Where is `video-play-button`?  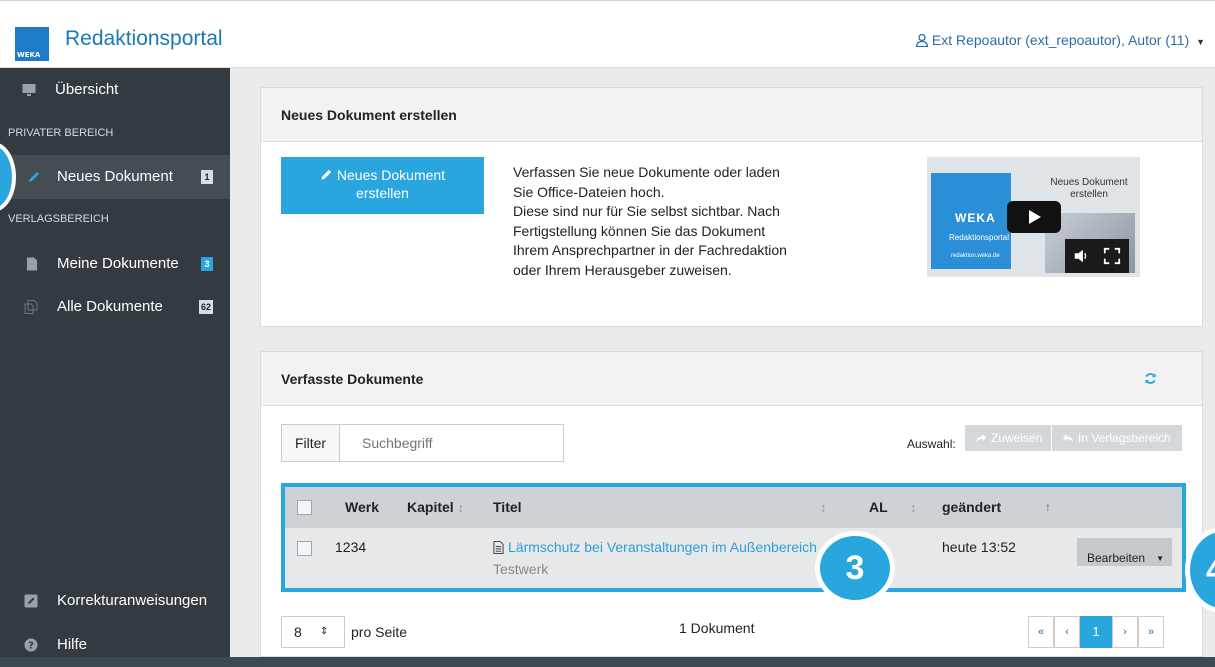 video-play-button is located at coordinates (1034, 217).